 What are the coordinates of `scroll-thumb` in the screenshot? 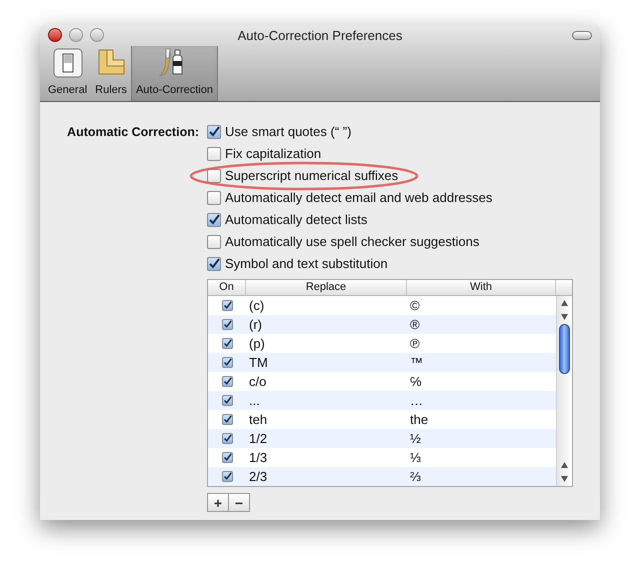 It's located at (564, 349).